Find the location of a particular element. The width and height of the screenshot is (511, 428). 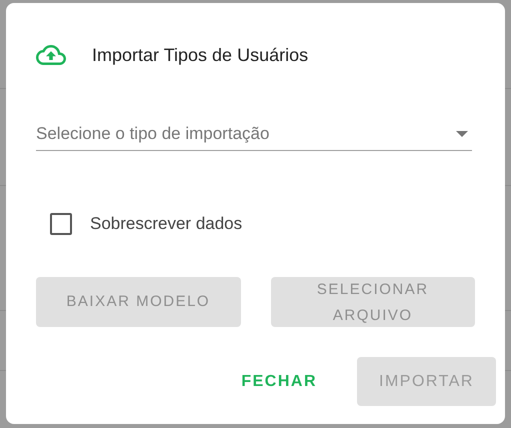

import-type-select: Selecione o tipo de importação is located at coordinates (254, 134).